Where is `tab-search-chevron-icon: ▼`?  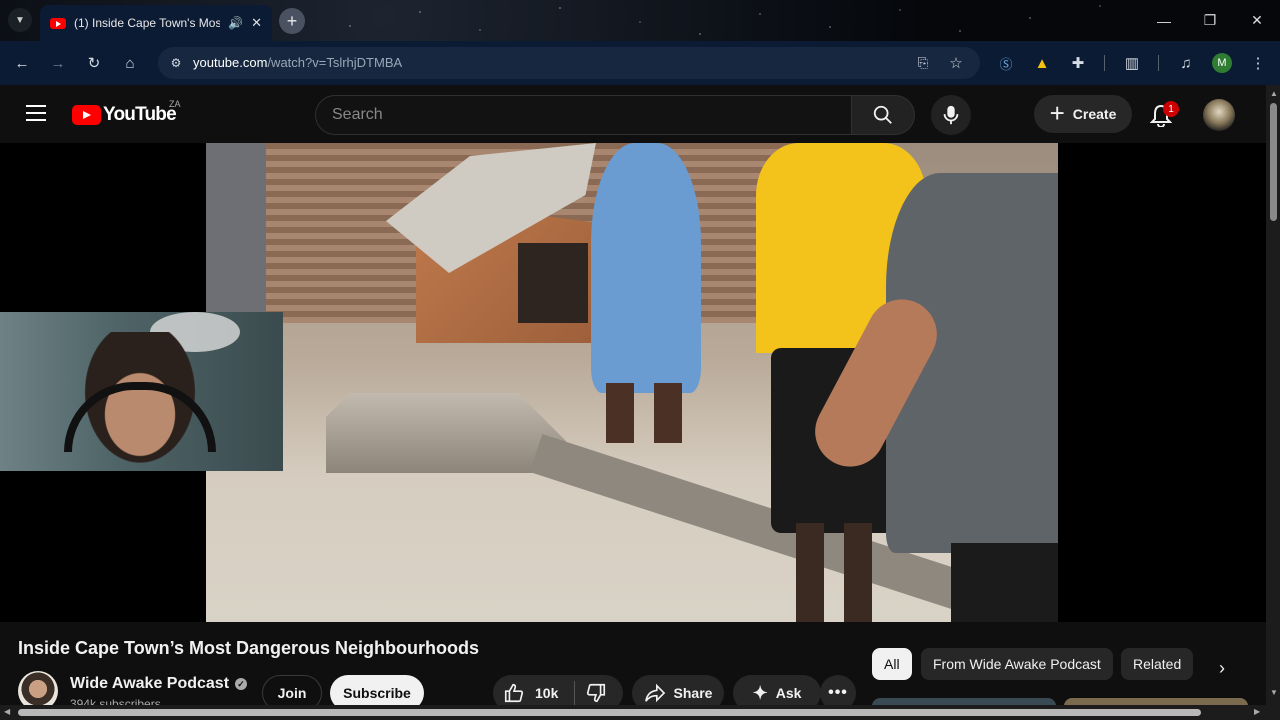
tab-search-chevron-icon: ▼ is located at coordinates (20, 20).